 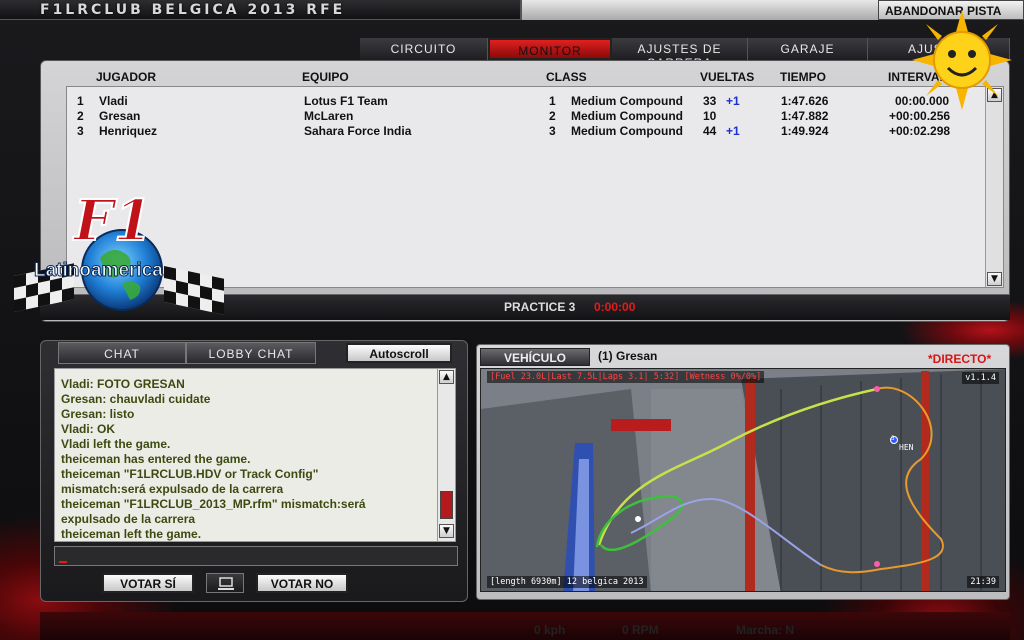 I want to click on chat-line: Vladi: FOTO GRESAN, so click(x=123, y=384).